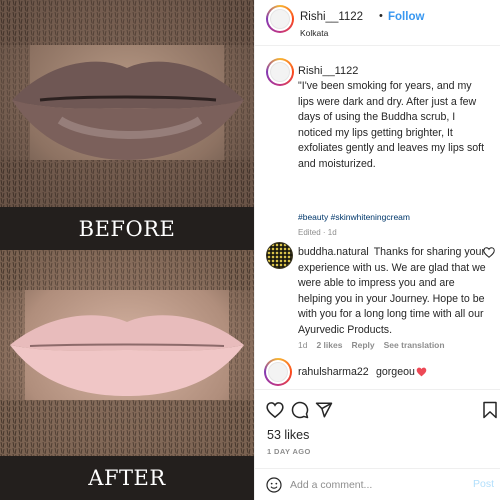 This screenshot has width=500, height=500. I want to click on post-location: Kolkata, so click(314, 33).